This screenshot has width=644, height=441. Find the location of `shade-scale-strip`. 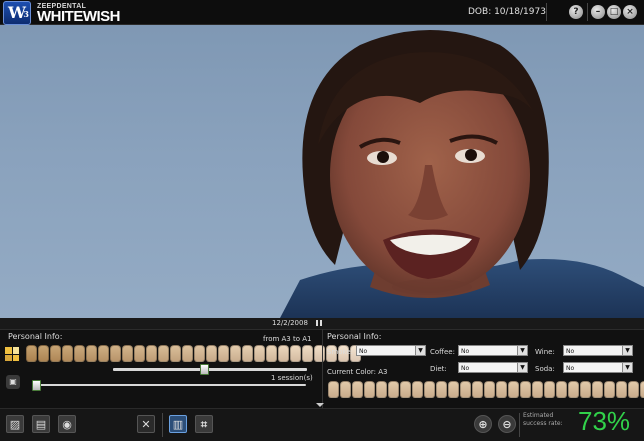

shade-scale-strip is located at coordinates (193, 353).